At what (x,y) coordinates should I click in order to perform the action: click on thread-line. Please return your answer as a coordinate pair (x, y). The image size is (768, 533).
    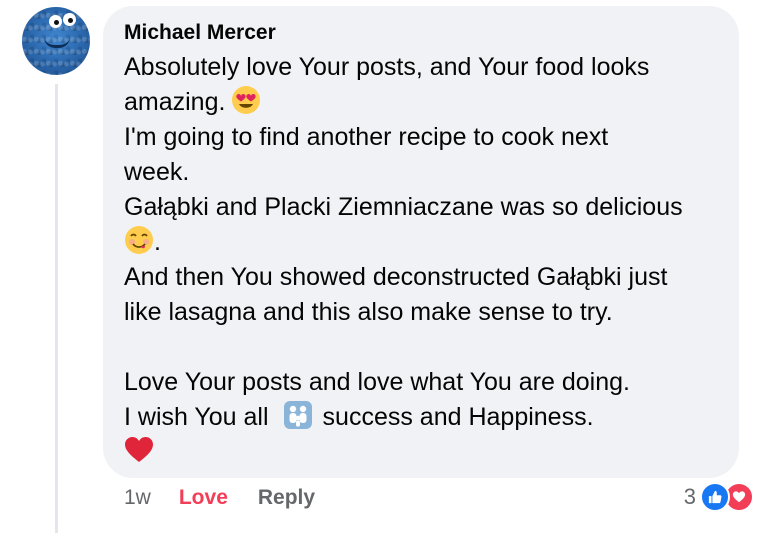
    Looking at the image, I should click on (56, 308).